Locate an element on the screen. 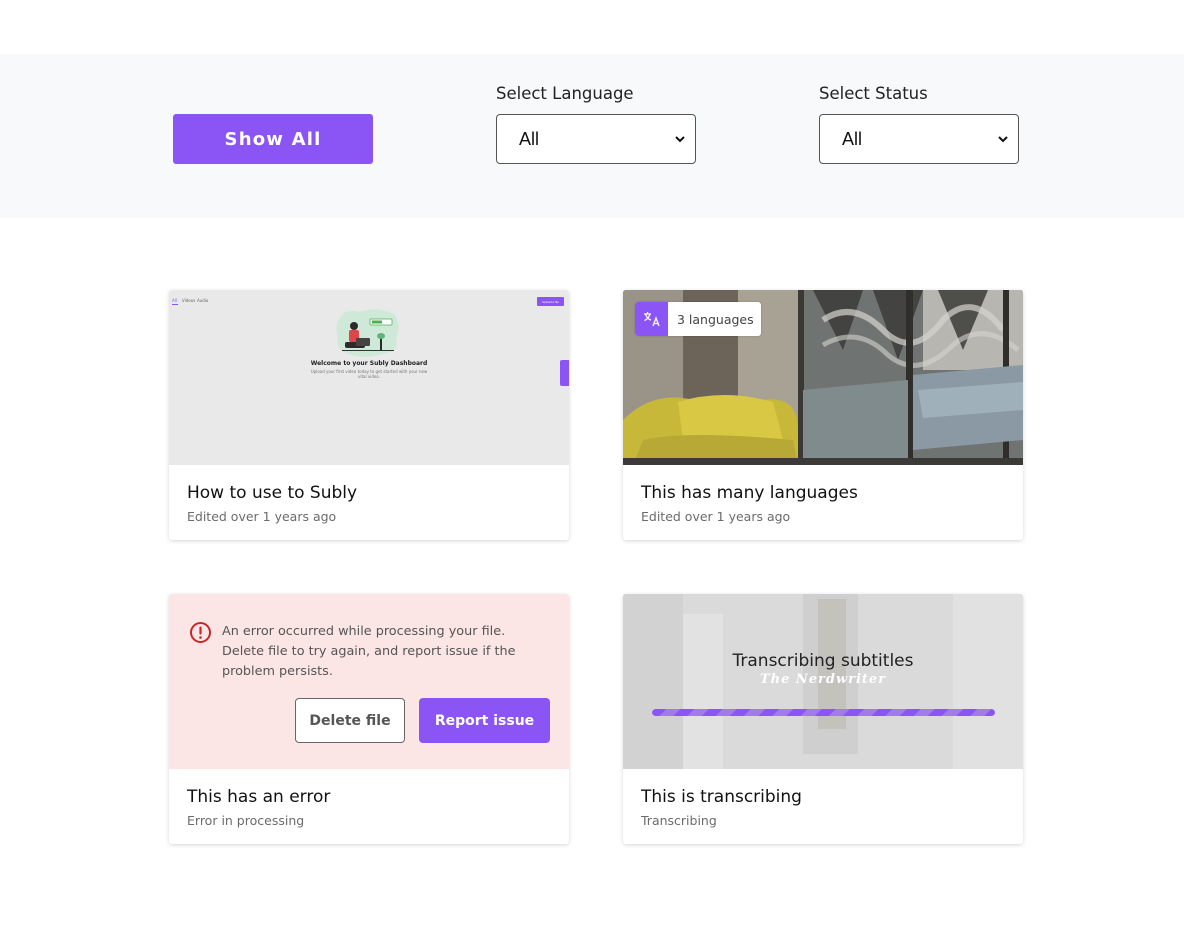  person-laptop-illustration is located at coordinates (367, 333).